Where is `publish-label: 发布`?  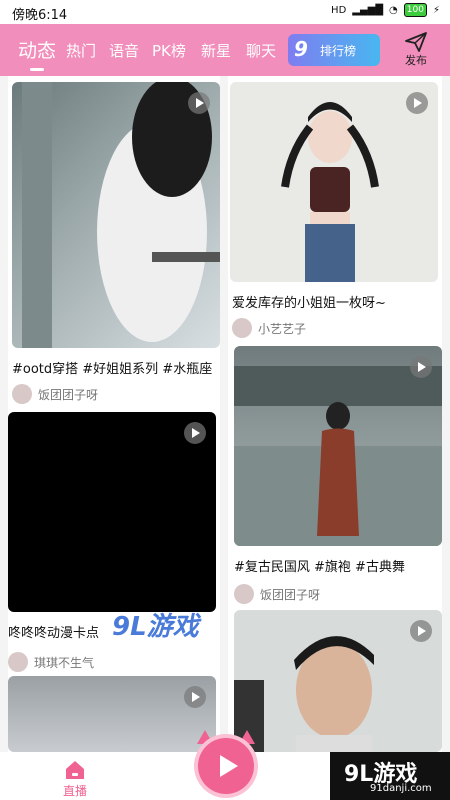 publish-label: 发布 is located at coordinates (416, 60).